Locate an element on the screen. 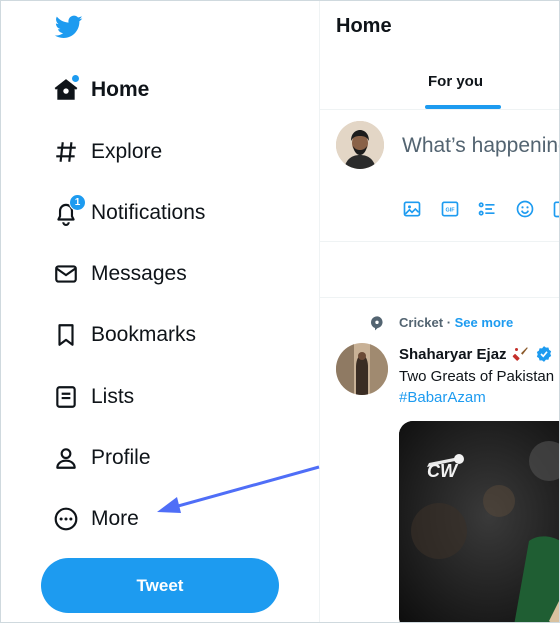  sidebar-item-lists: Lists is located at coordinates (87, 397).